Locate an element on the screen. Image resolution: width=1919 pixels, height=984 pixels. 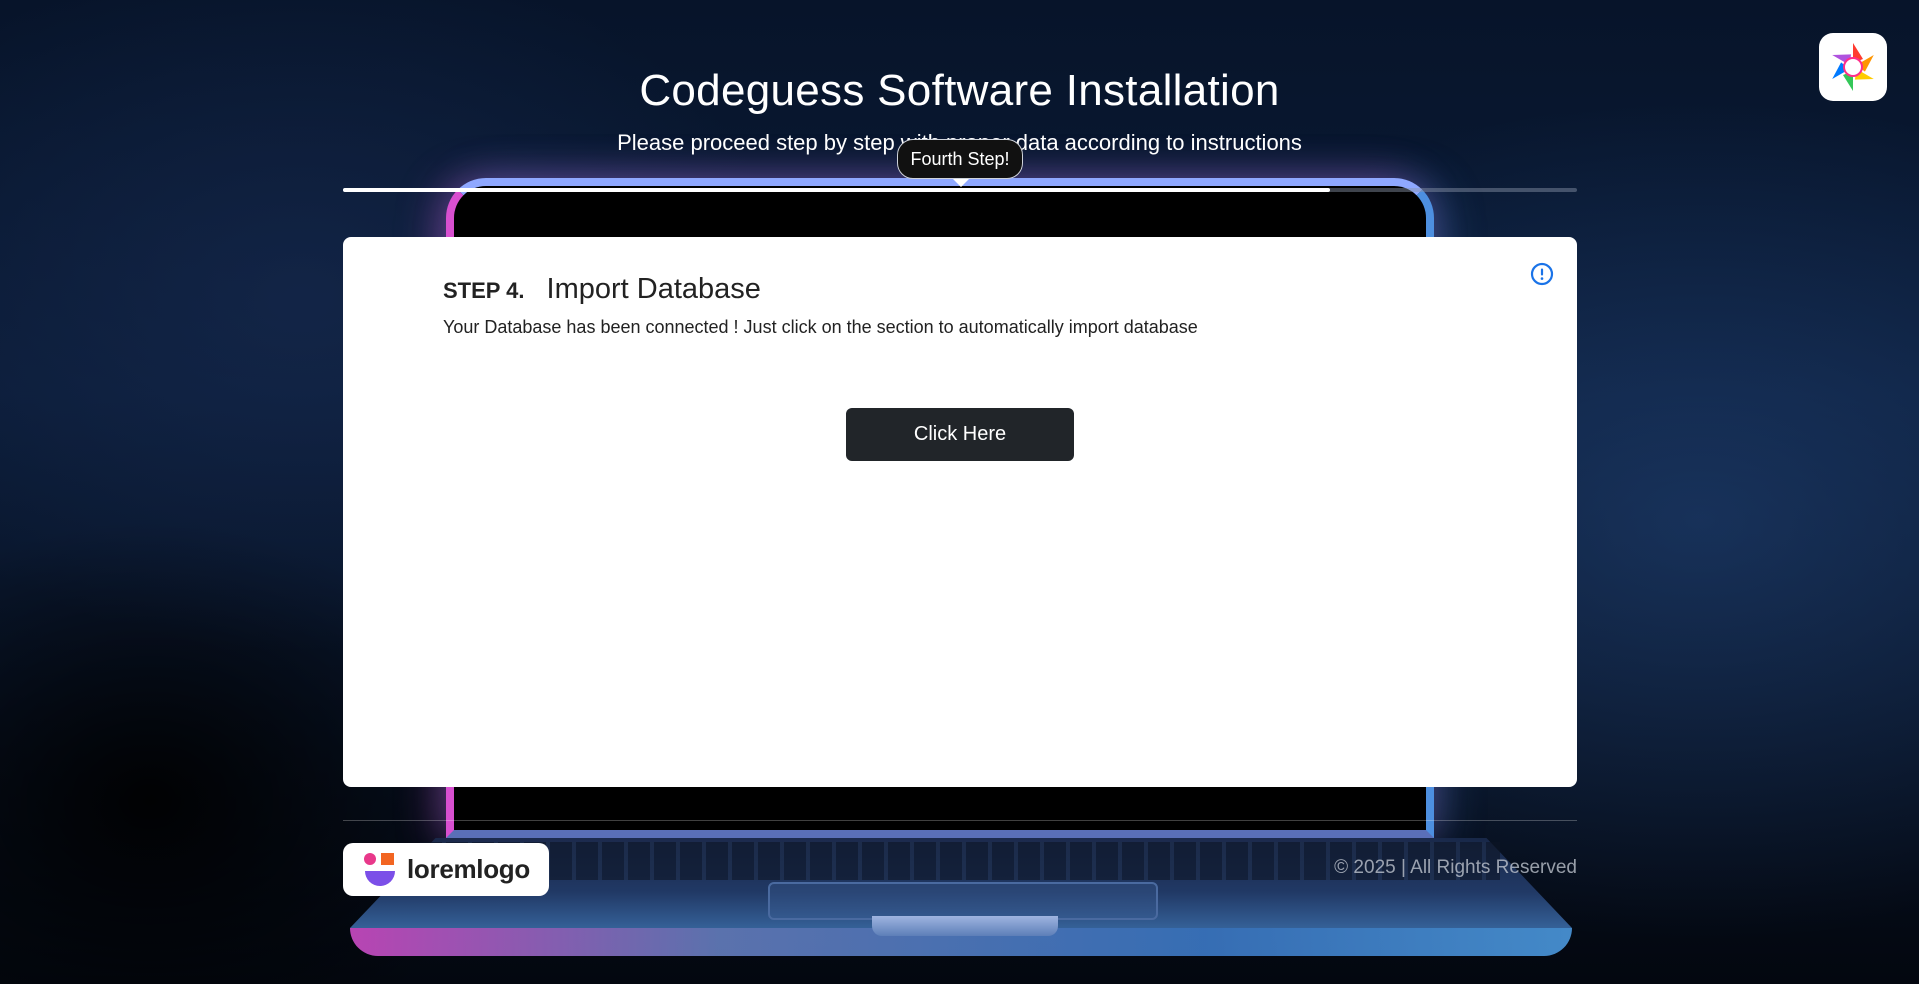
brand-logo-icon is located at coordinates (1853, 67).